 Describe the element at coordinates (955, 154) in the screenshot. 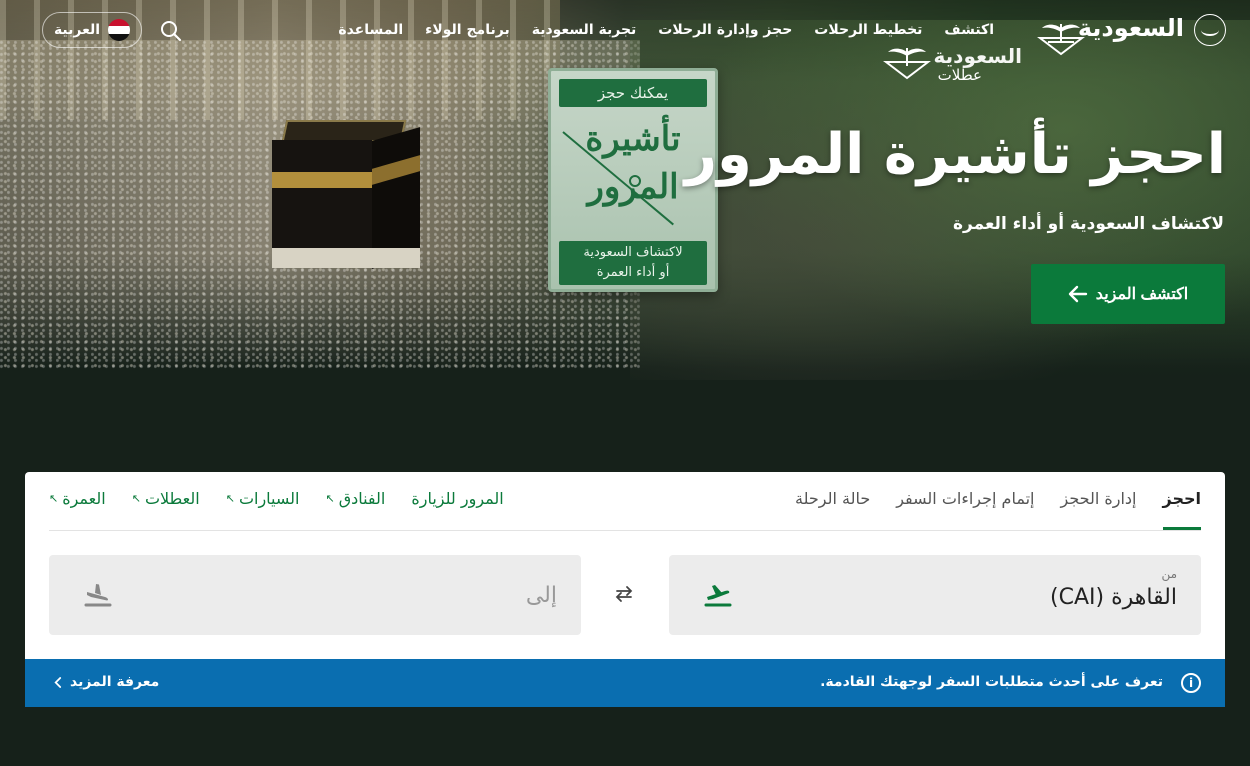

I see `hero-title: احجز تأشيرة المرور` at that location.